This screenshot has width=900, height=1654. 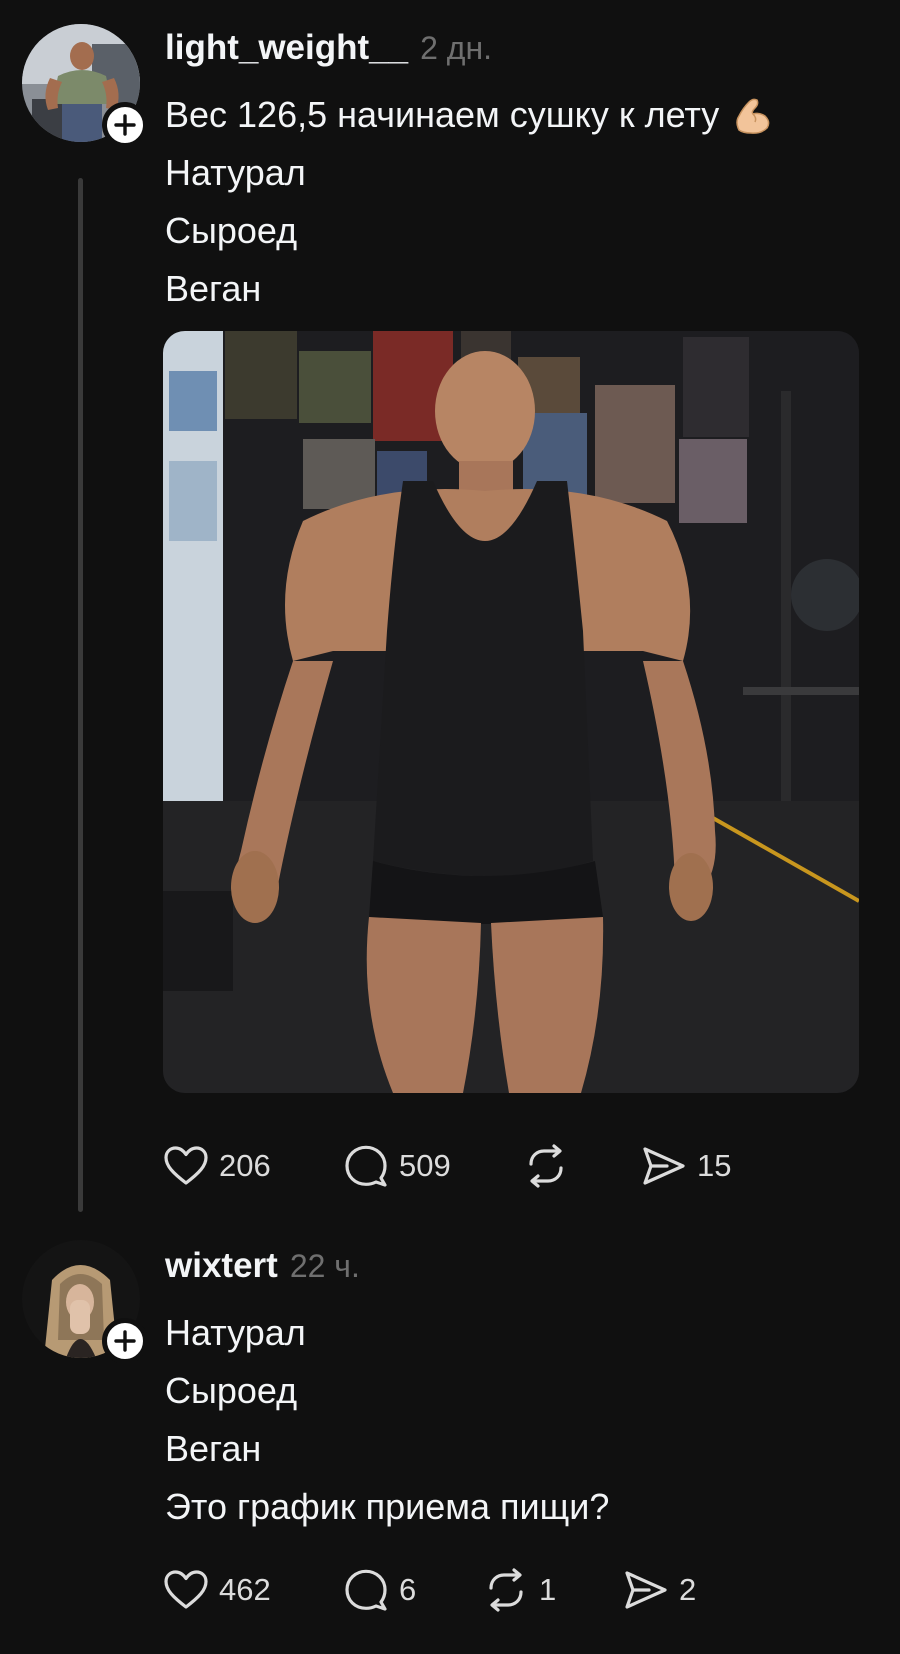 What do you see at coordinates (324, 1266) in the screenshot?
I see `timestamp: 22 ч.` at bounding box center [324, 1266].